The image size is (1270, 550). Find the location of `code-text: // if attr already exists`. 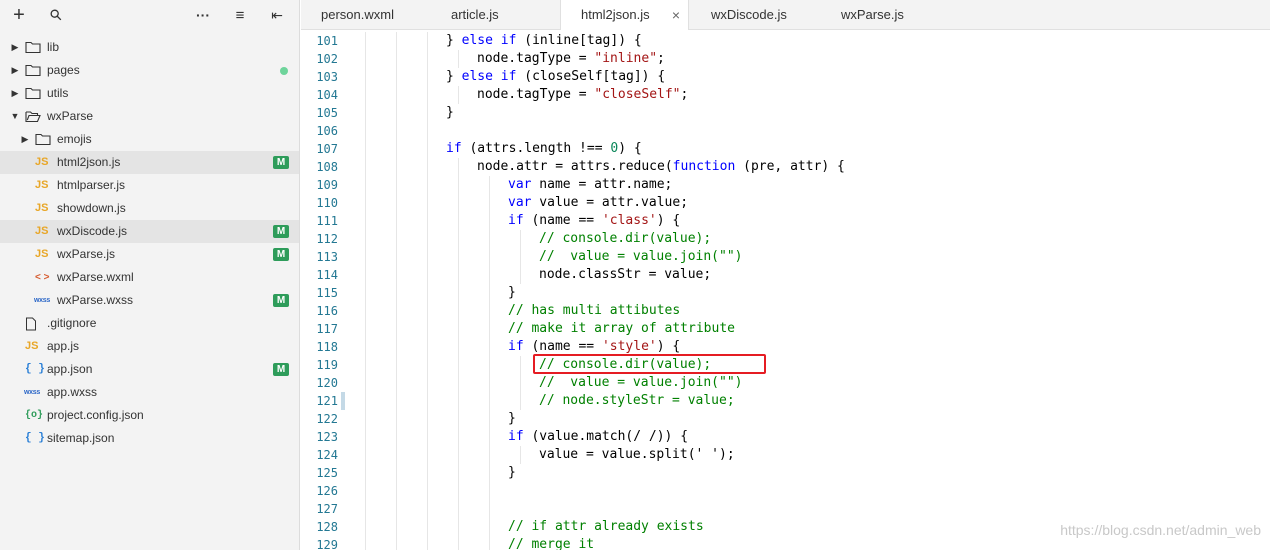

code-text: // if attr already exists is located at coordinates (606, 527).